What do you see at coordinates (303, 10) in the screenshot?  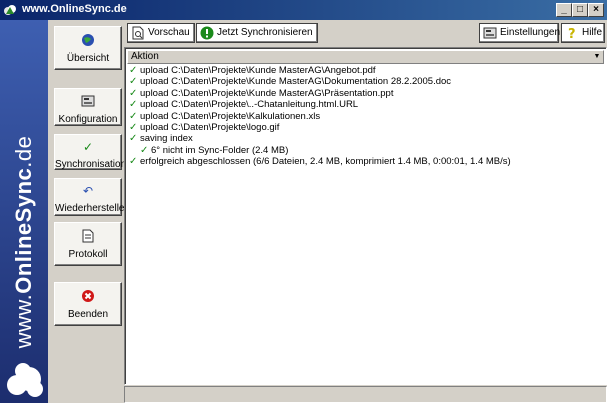 I see `title-bar: www.OnlineSync.de _ □ ×` at bounding box center [303, 10].